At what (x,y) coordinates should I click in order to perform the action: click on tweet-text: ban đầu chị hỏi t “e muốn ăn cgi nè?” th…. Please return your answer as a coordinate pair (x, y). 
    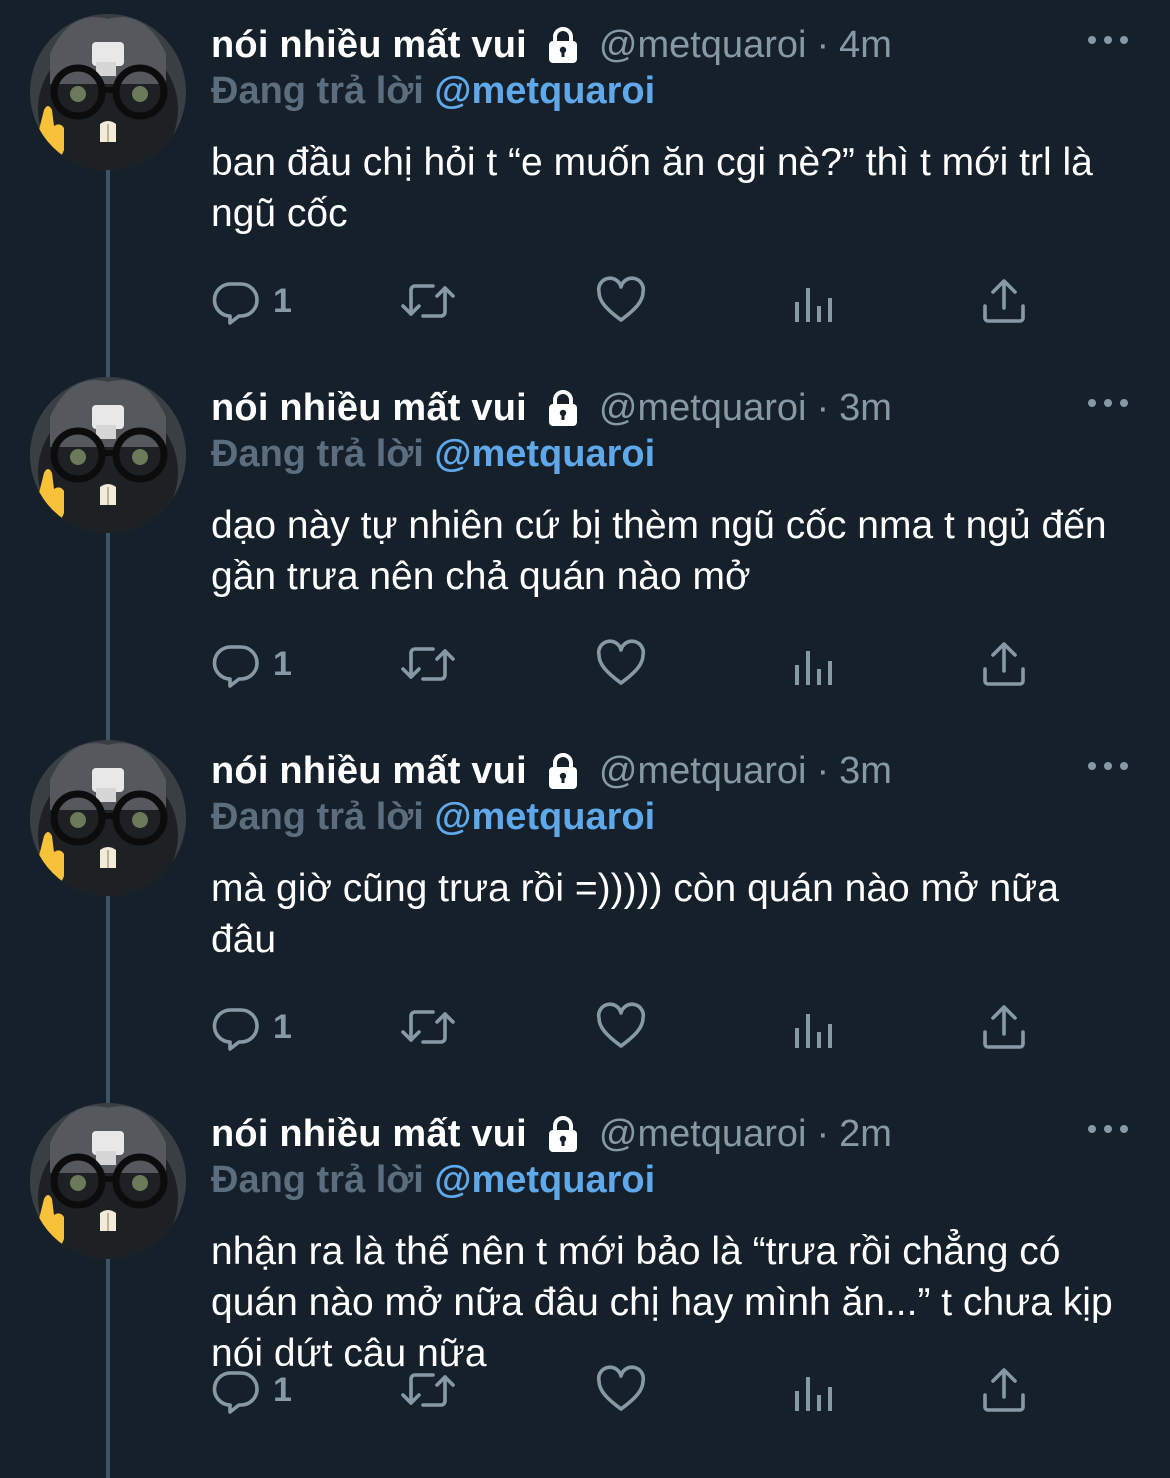
    Looking at the image, I should click on (652, 188).